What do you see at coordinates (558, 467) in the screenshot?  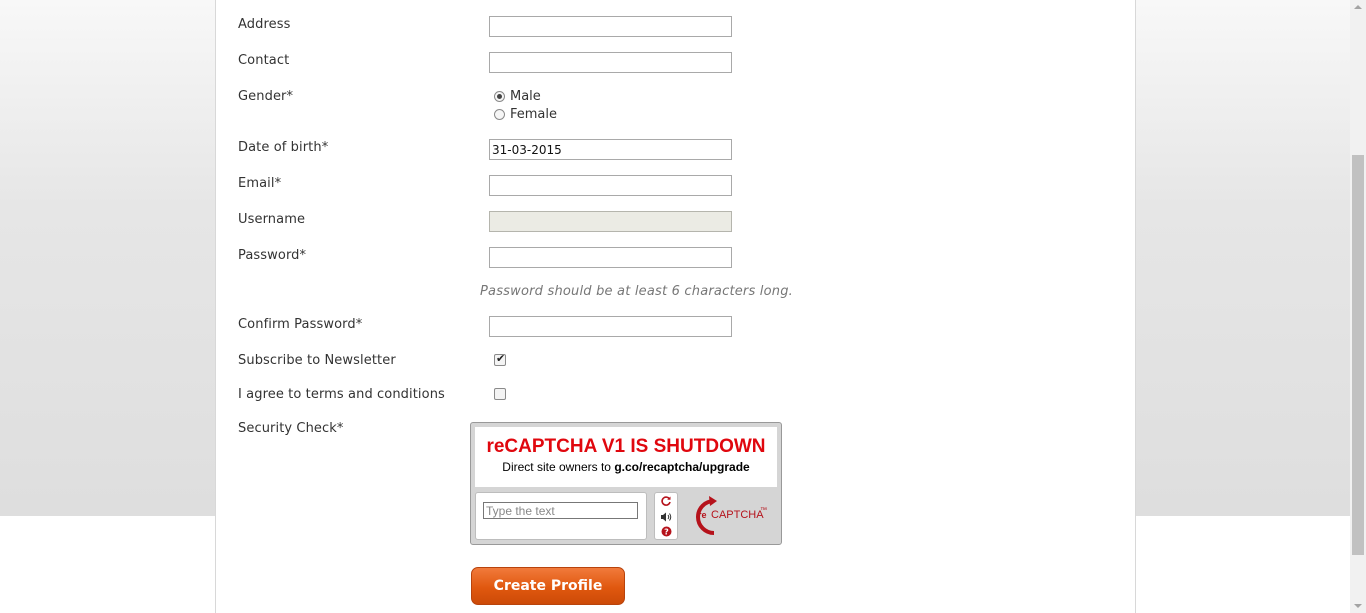 I see `recaptcha-subtitle-prefix: Direct site owners to` at bounding box center [558, 467].